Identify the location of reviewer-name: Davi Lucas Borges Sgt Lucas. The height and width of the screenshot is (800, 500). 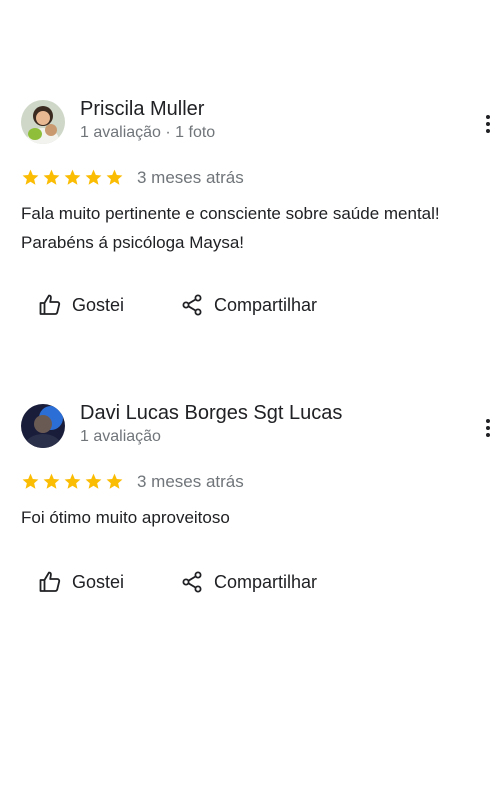
(211, 413).